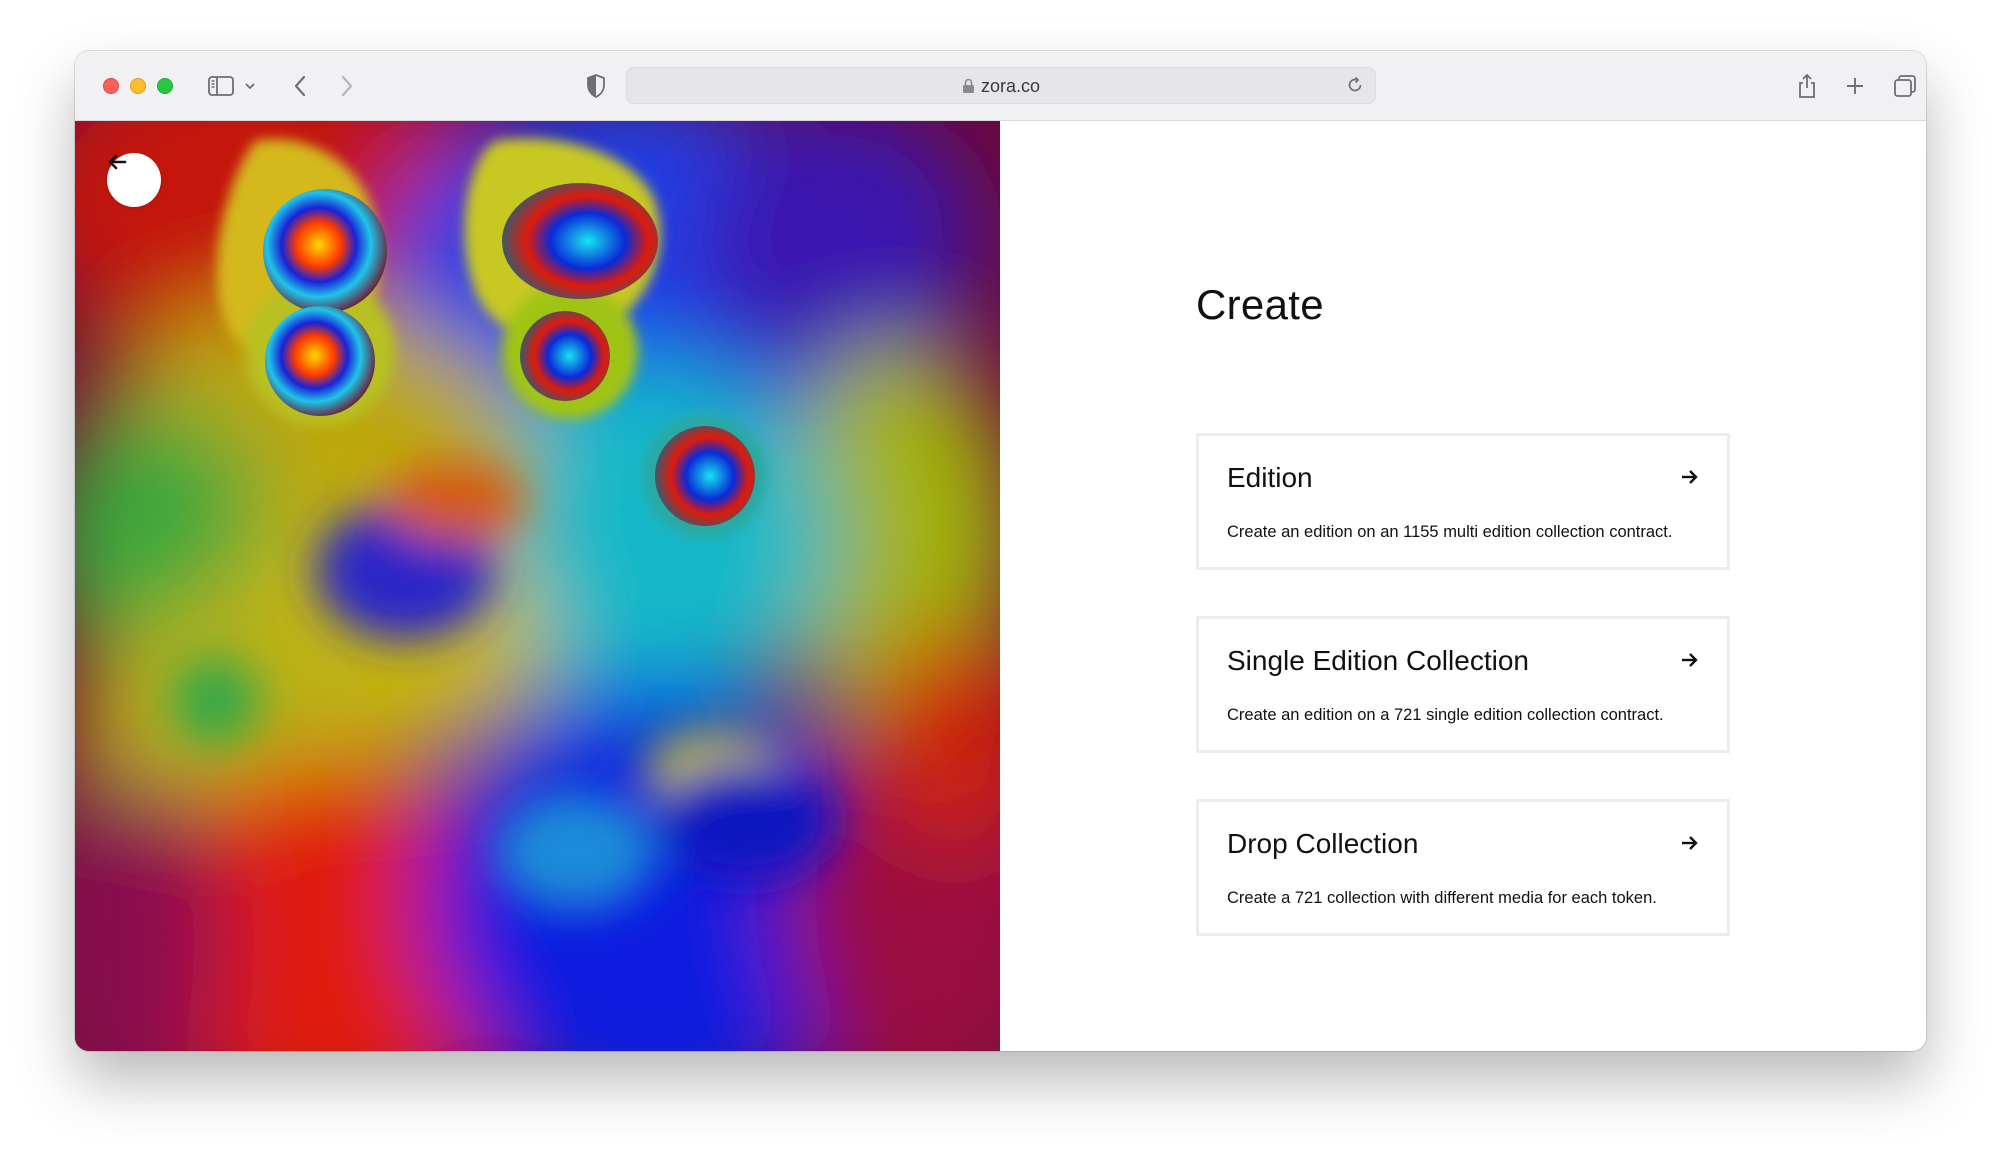 This screenshot has width=2000, height=1149. What do you see at coordinates (1855, 86) in the screenshot?
I see `plus-icon` at bounding box center [1855, 86].